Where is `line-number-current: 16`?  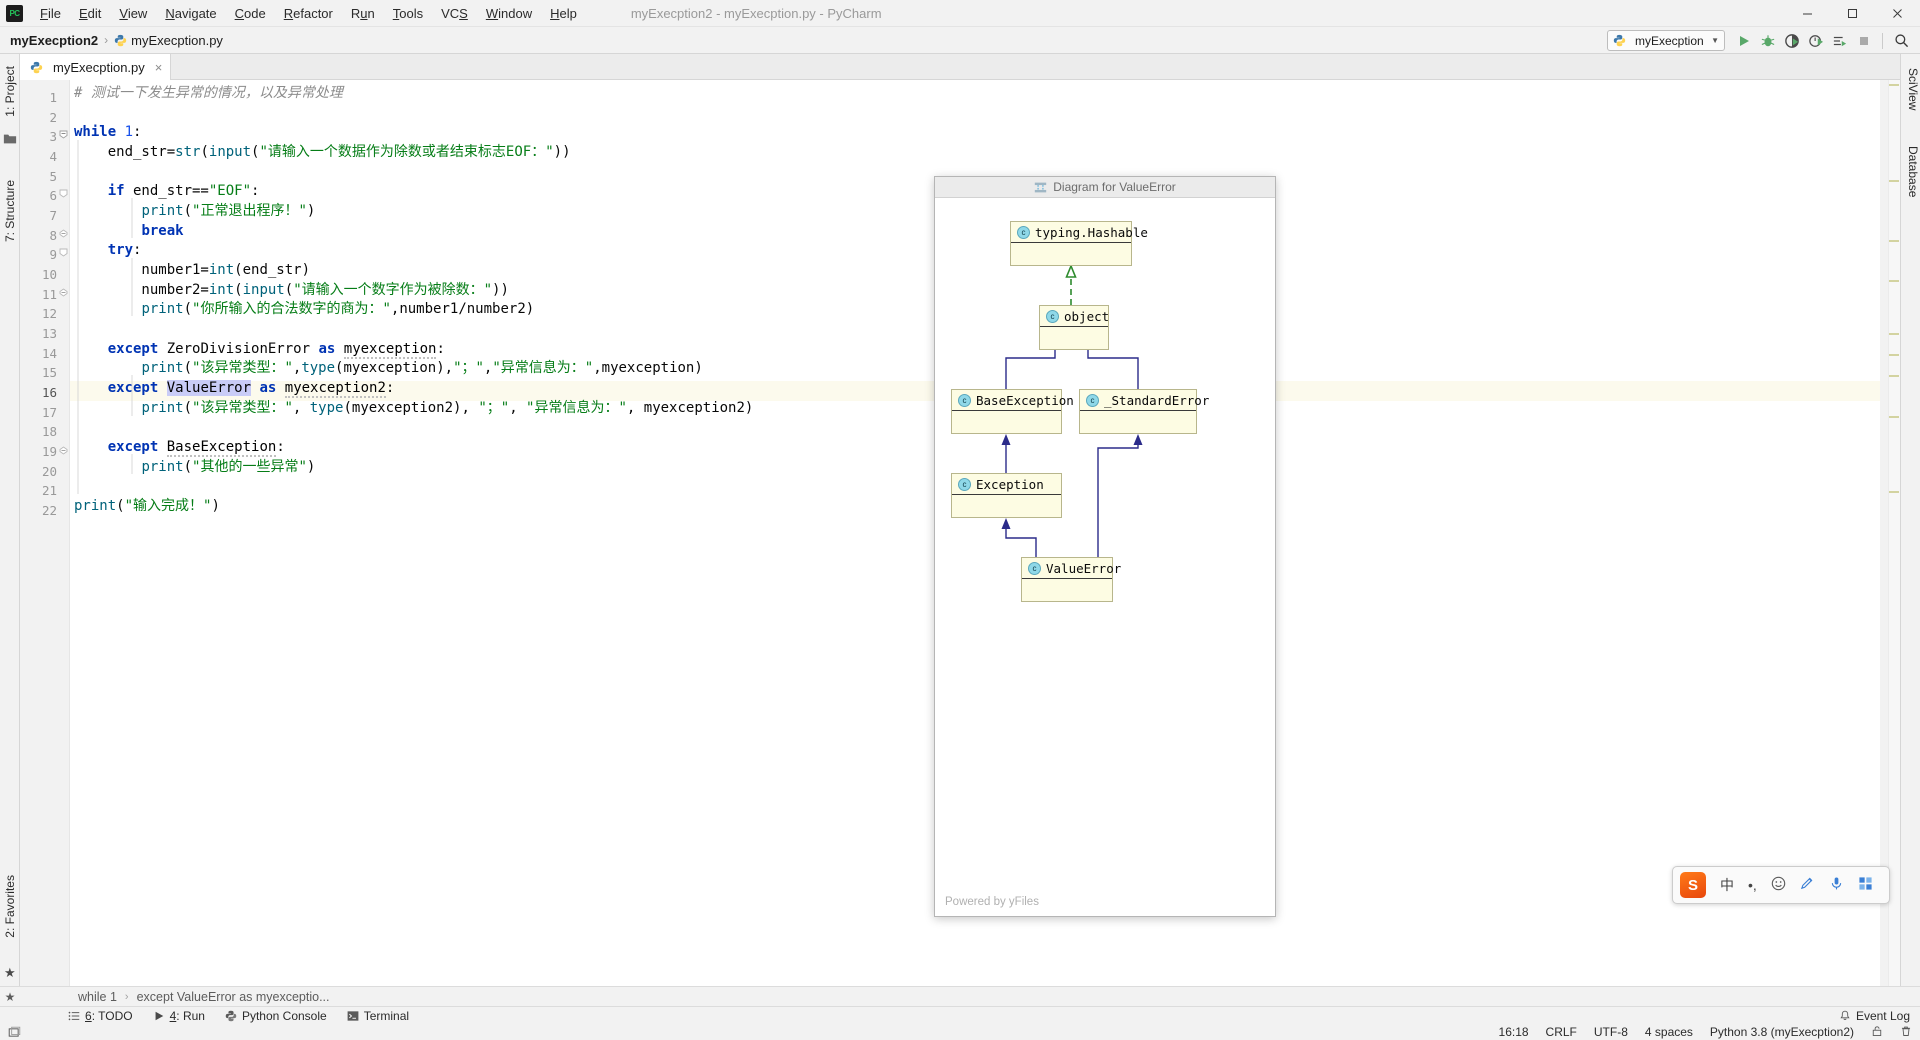 line-number-current: 16 is located at coordinates (49, 392).